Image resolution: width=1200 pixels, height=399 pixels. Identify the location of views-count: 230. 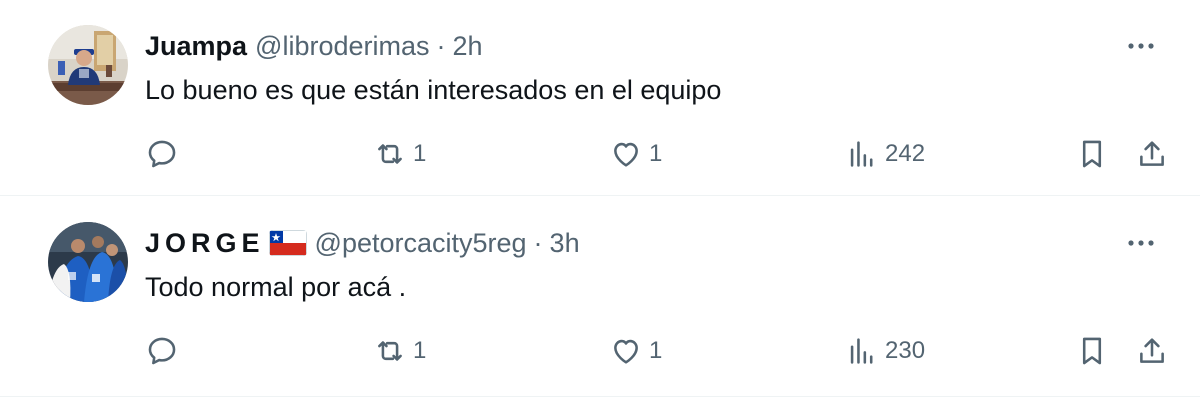
(905, 350).